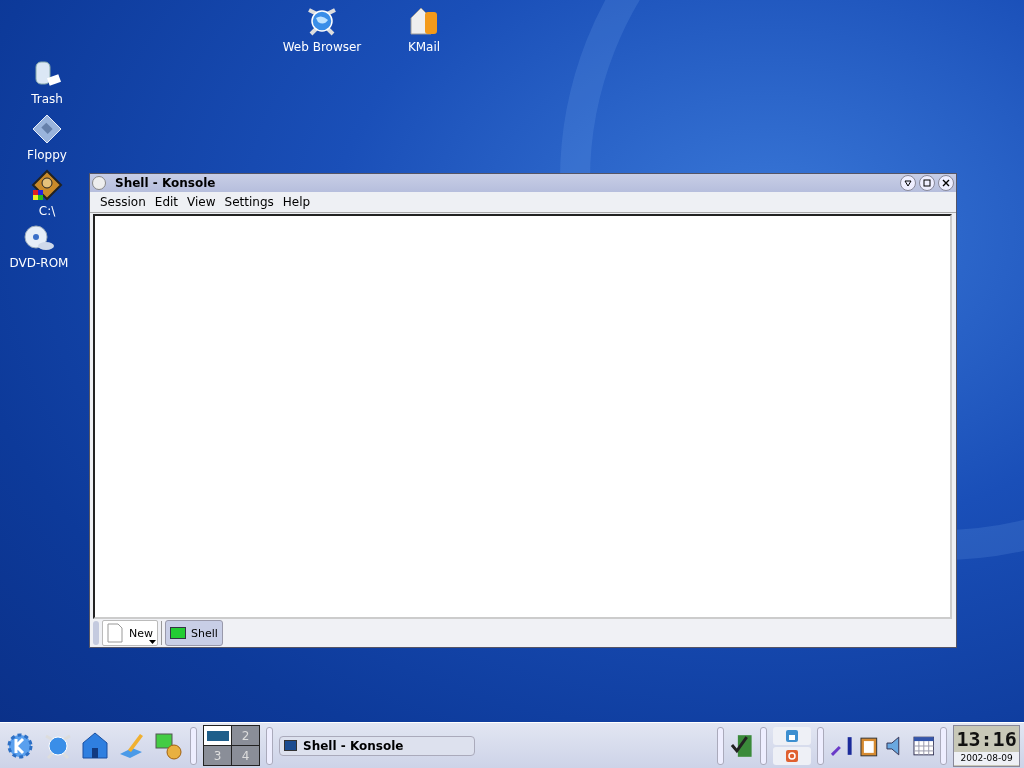 The image size is (1024, 768). What do you see at coordinates (152, 642) in the screenshot?
I see `dropdown-arrow-icon` at bounding box center [152, 642].